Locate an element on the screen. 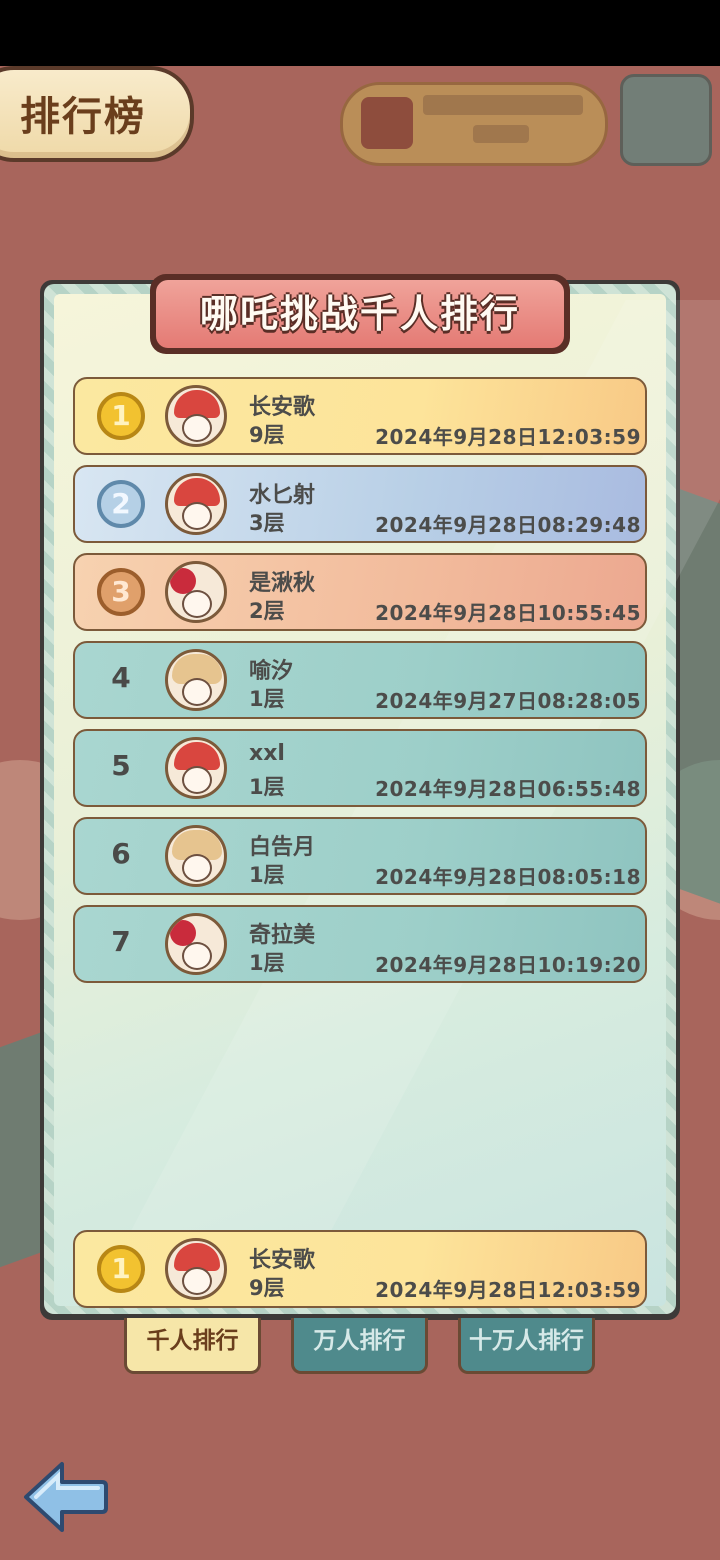 Image resolution: width=720 pixels, height=1560 pixels. record-time: 2024年9月28日10:55:45 is located at coordinates (508, 613).